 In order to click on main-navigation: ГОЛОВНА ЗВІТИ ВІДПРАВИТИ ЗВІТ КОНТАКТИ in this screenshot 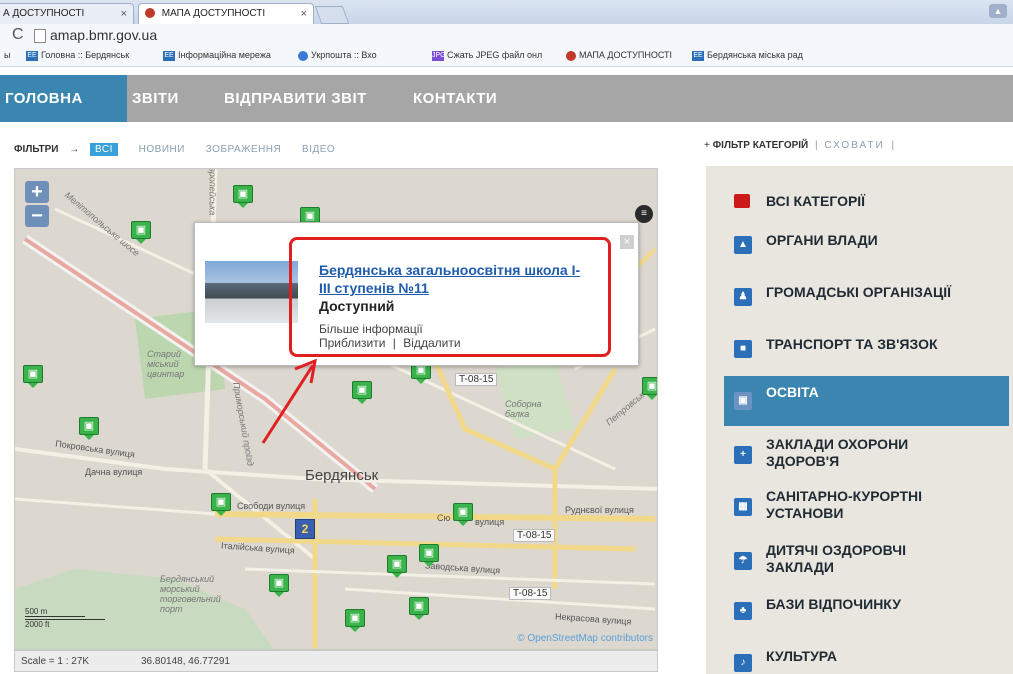, I will do `click(506, 98)`.